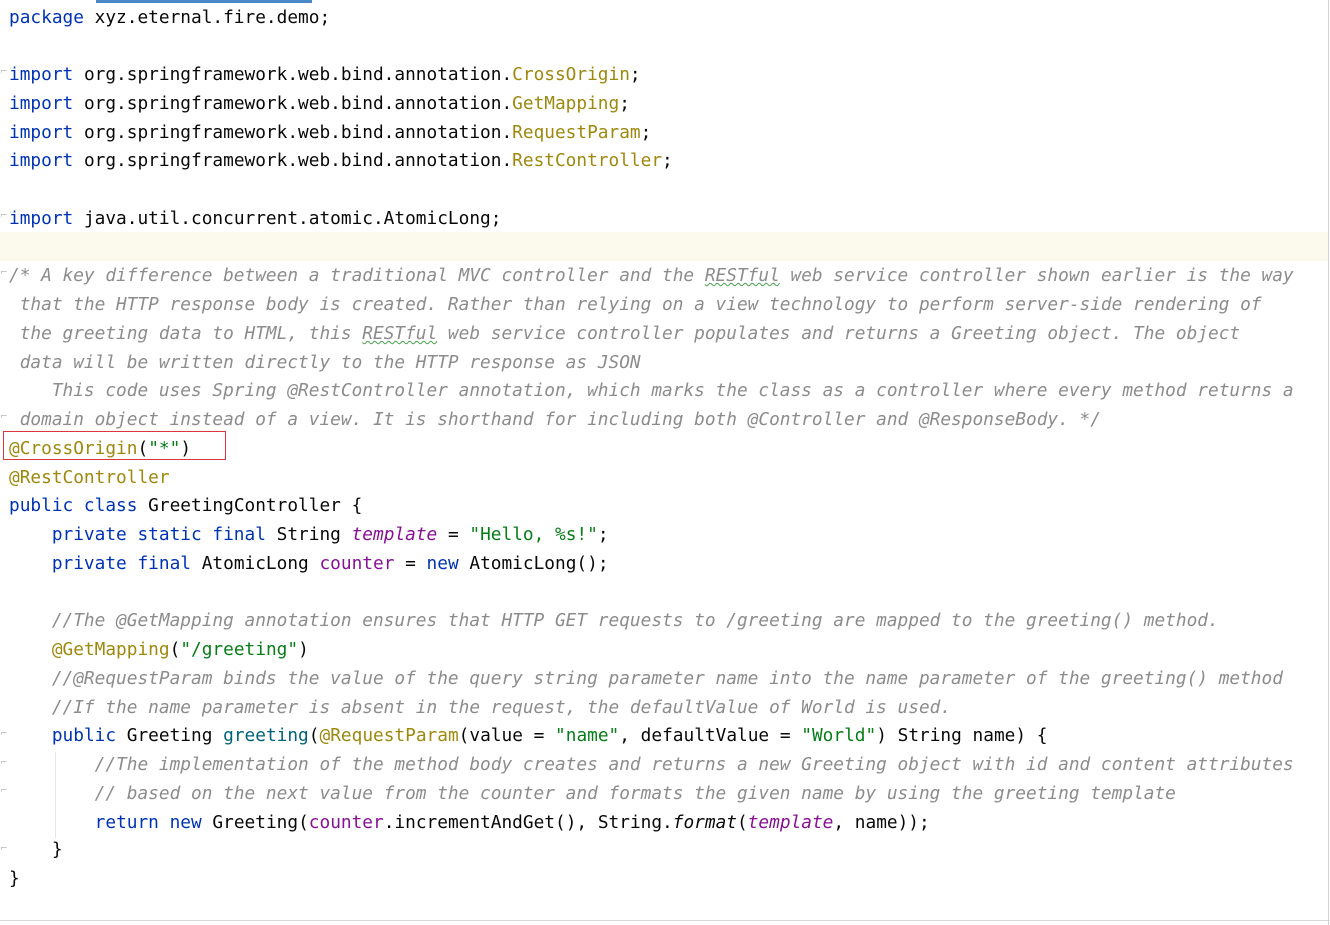  Describe the element at coordinates (528, 822) in the screenshot. I see `method-call: .incrementAndGet(), String.` at that location.